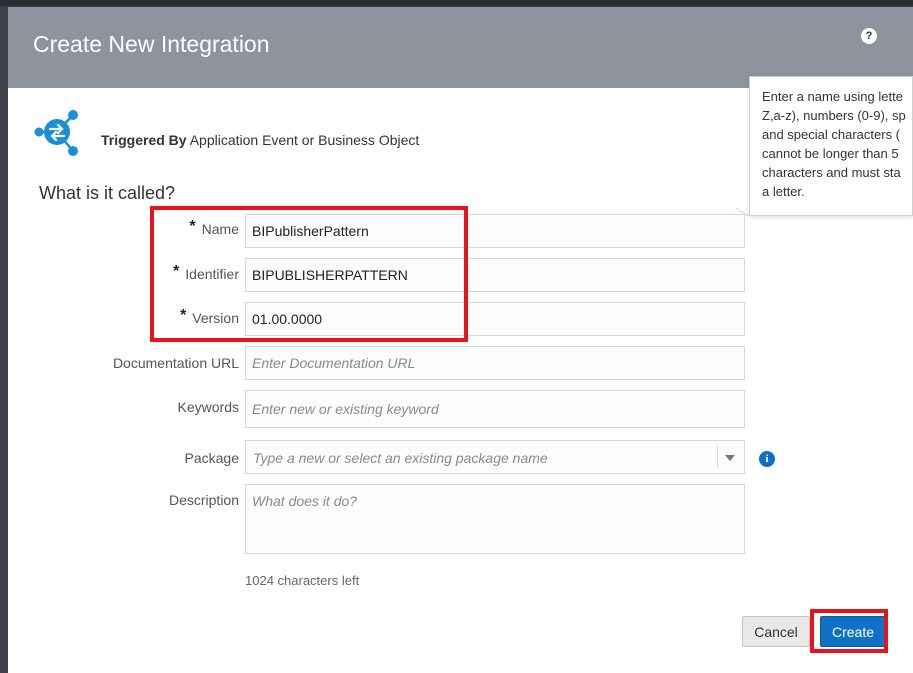 The width and height of the screenshot is (913, 673). I want to click on characters-left-counter: 1024 characters left, so click(302, 580).